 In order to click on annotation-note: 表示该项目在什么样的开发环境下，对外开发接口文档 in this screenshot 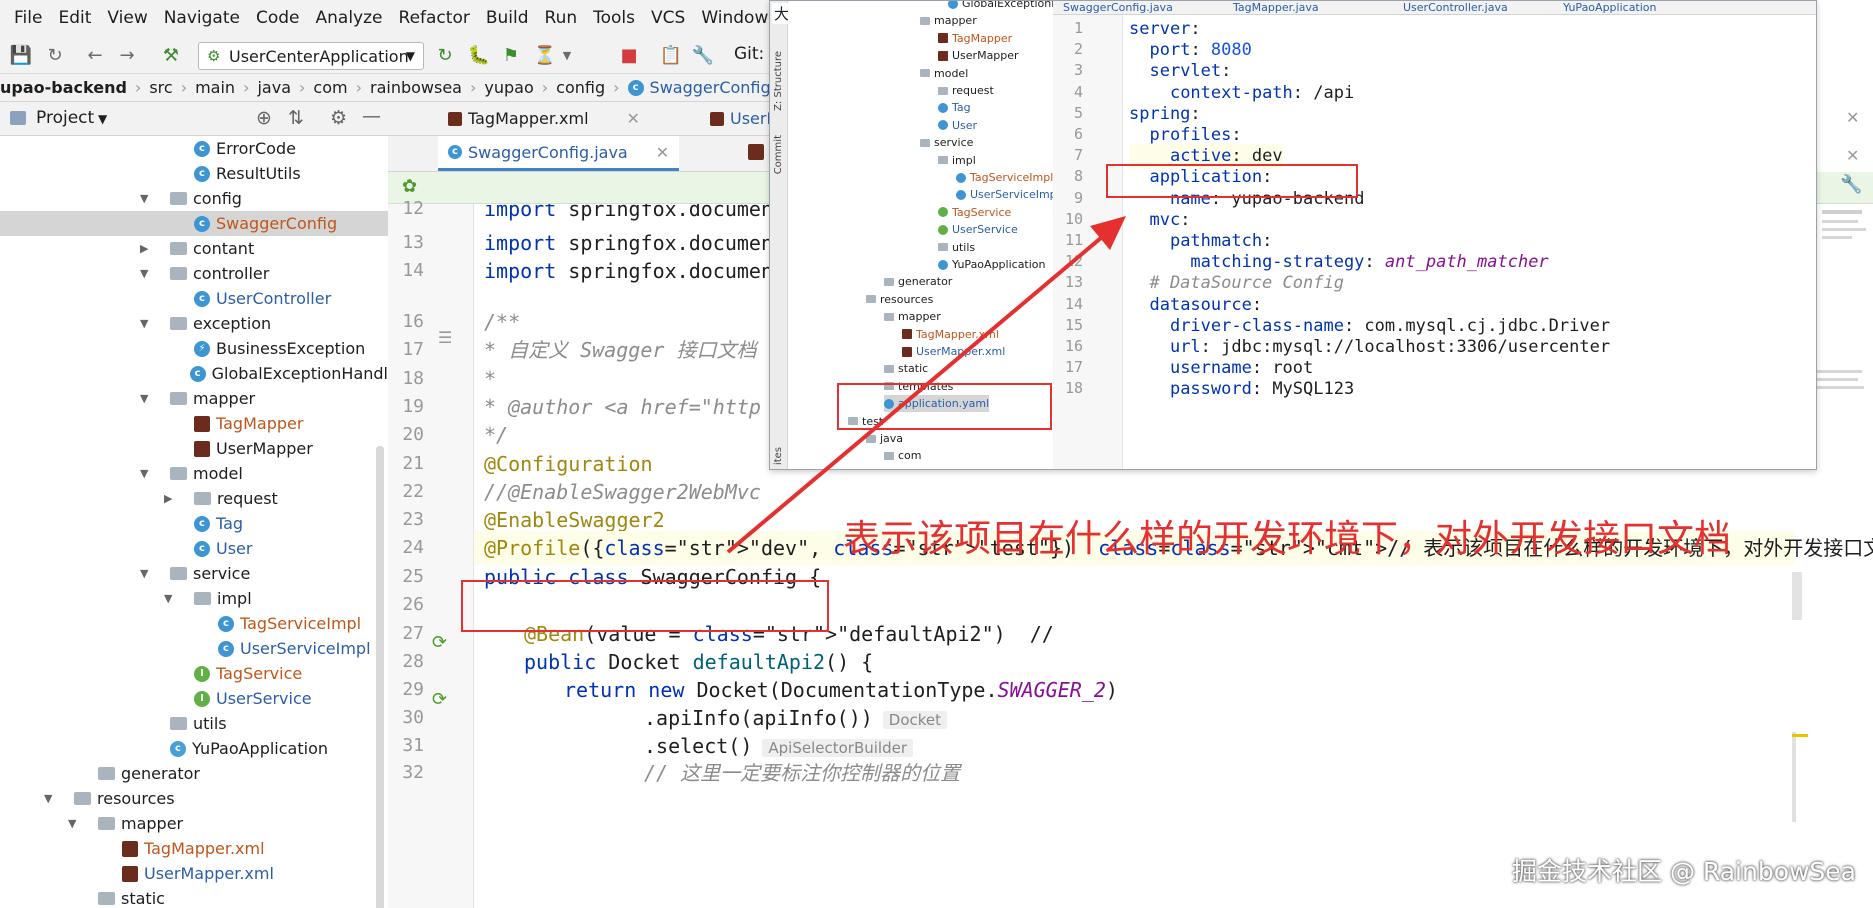, I will do `click(1287, 538)`.